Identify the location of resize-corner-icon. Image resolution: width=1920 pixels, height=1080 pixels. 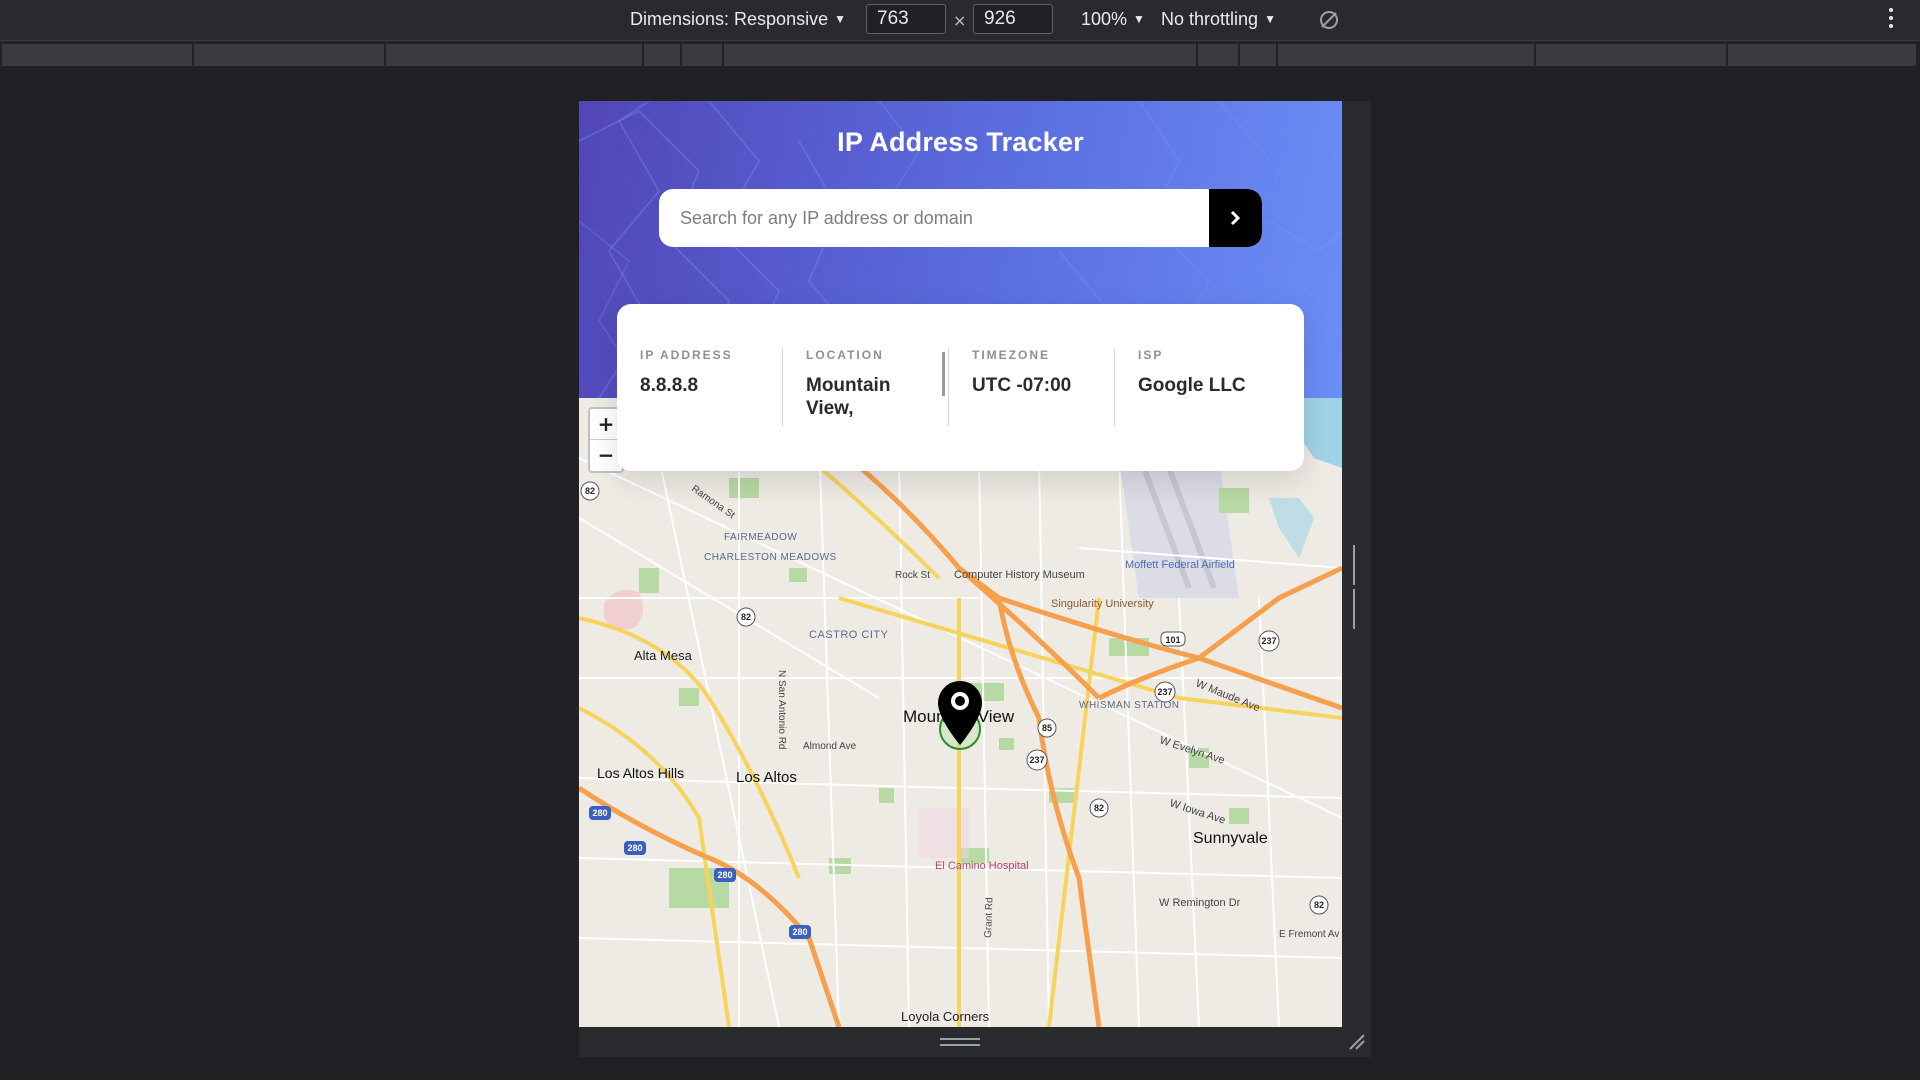
(1357, 1042).